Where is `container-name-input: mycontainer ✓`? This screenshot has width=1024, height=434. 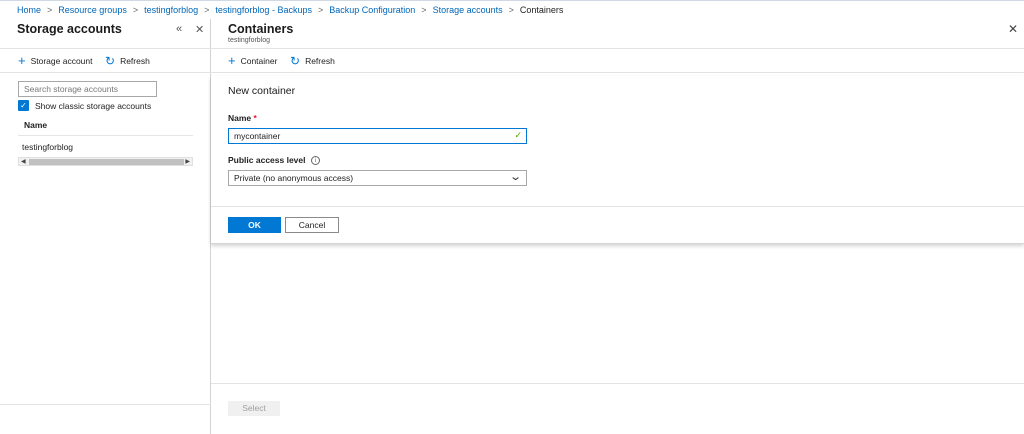 container-name-input: mycontainer ✓ is located at coordinates (377, 136).